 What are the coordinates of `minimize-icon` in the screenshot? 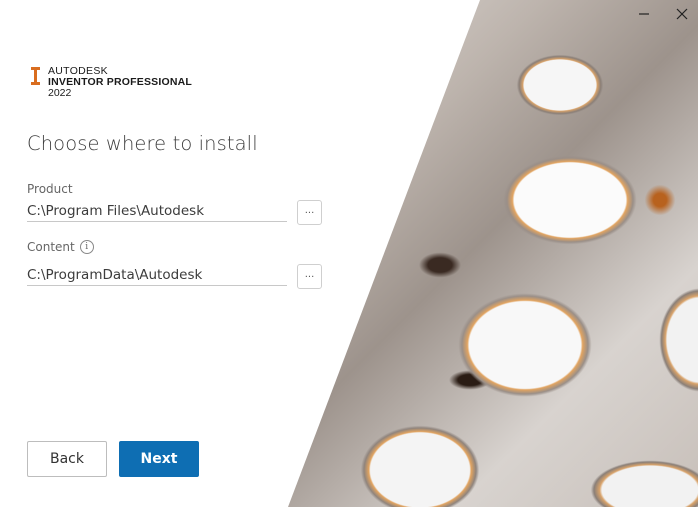 It's located at (644, 14).